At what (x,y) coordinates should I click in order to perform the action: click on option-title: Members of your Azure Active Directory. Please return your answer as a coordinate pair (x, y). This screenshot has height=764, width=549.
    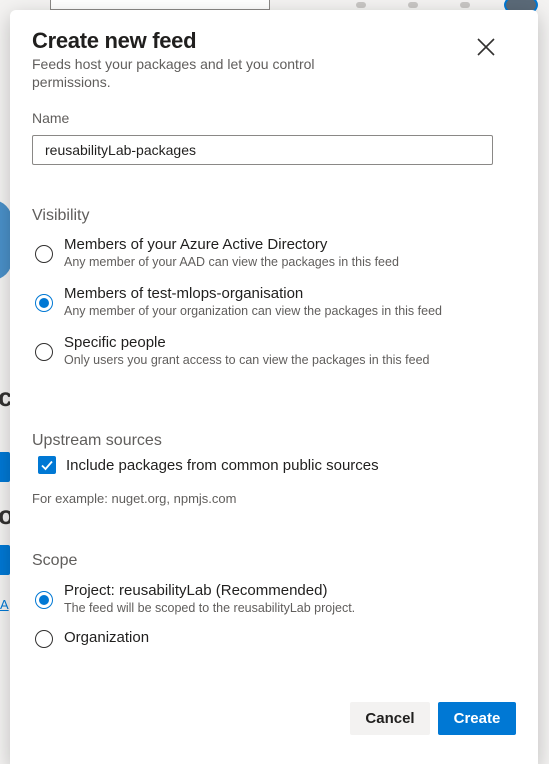
    Looking at the image, I should click on (196, 244).